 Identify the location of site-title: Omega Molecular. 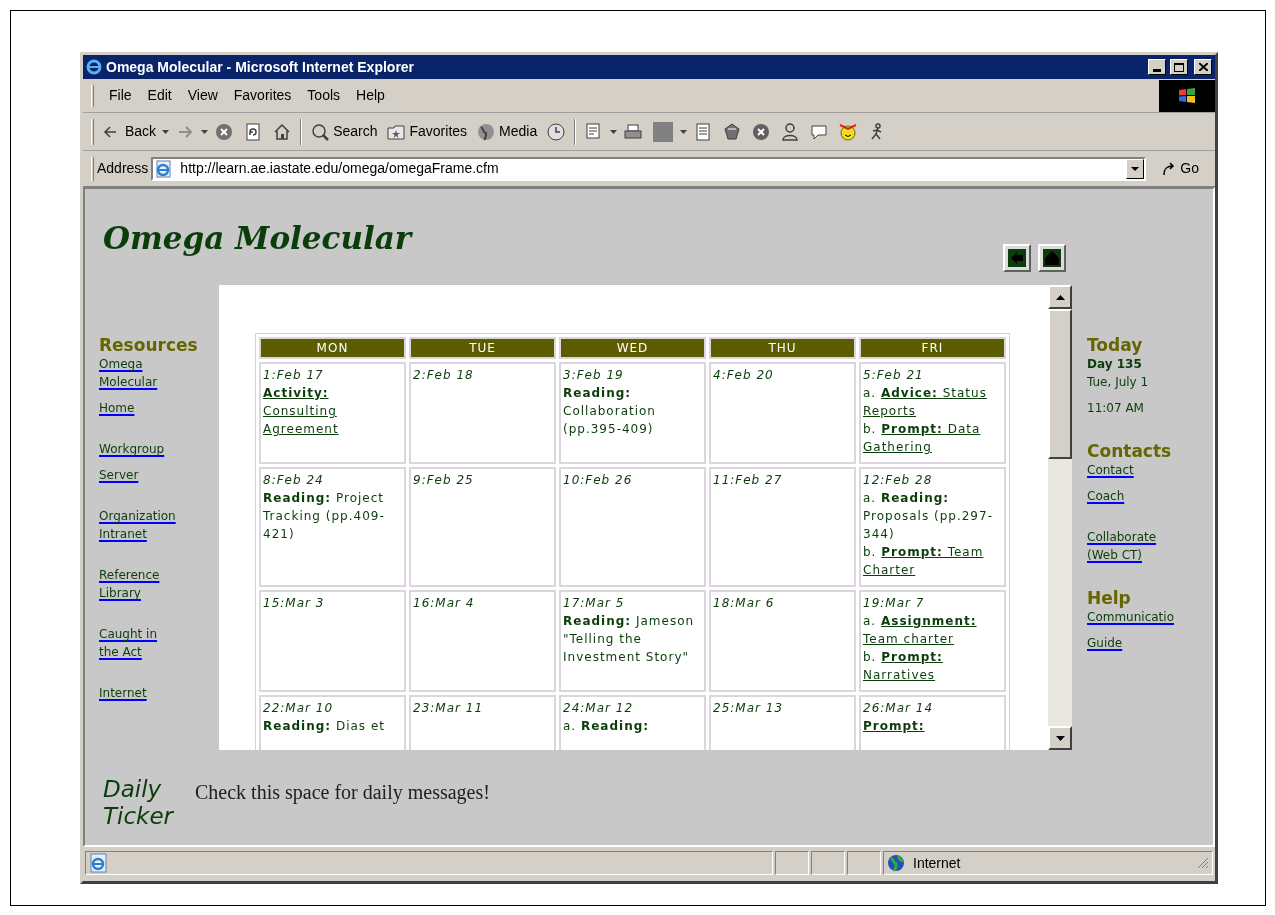
(257, 238).